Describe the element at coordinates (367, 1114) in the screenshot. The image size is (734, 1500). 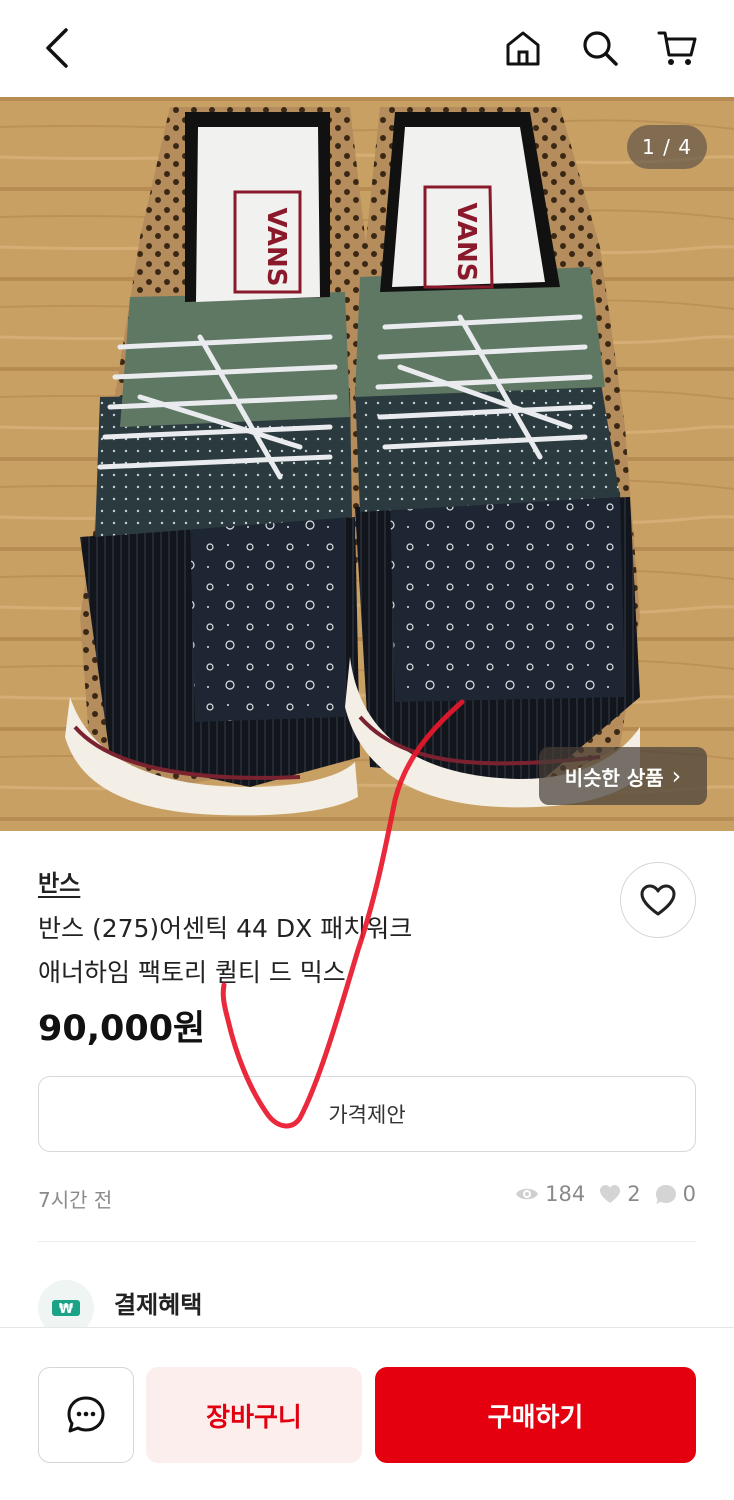
I see `price-offer-button: 가격제안` at that location.